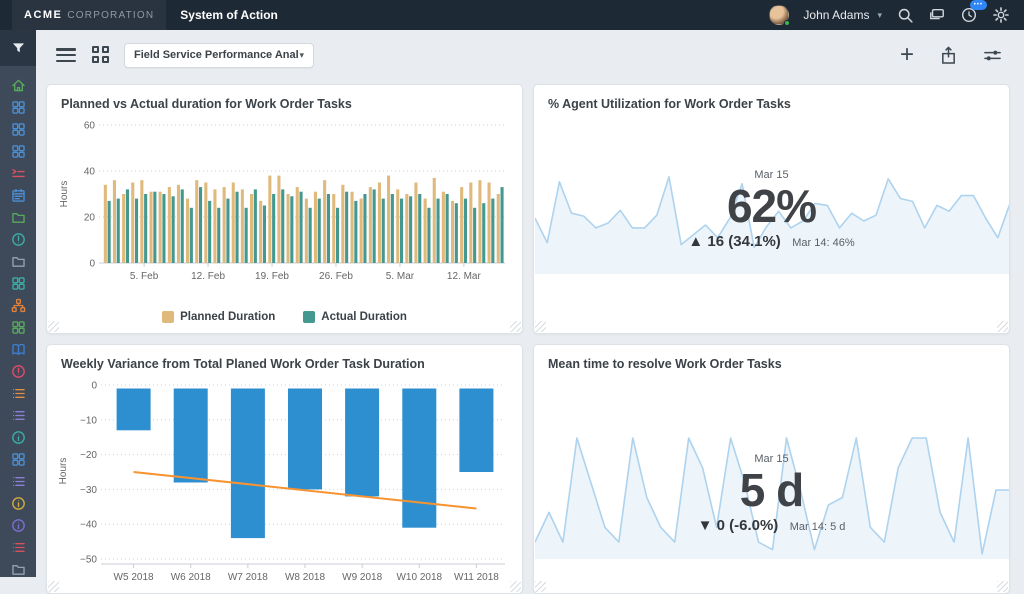 This screenshot has height=594, width=1024. I want to click on help-icon: •••, so click(973, 12).